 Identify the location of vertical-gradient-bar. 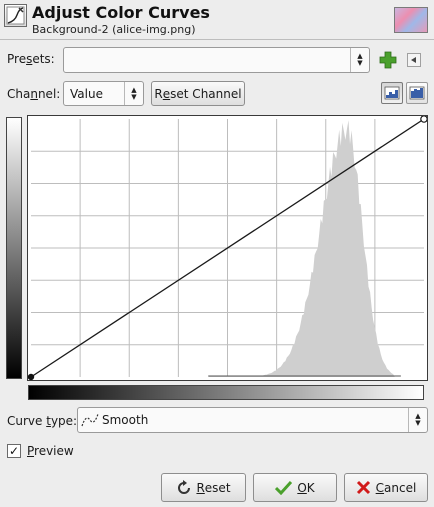
(14, 248).